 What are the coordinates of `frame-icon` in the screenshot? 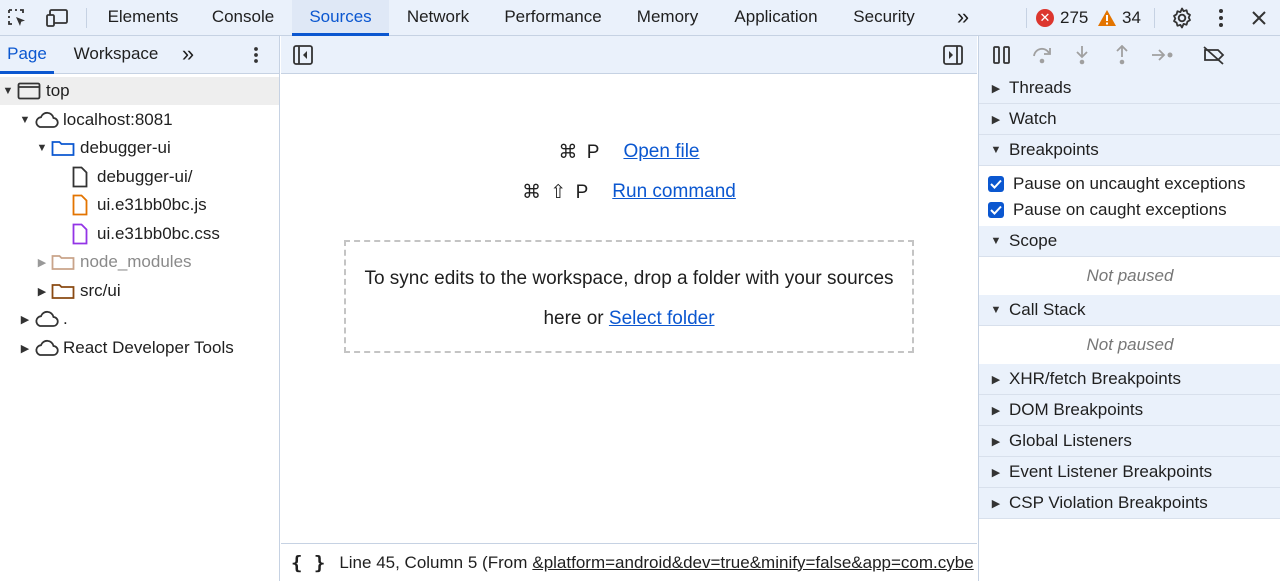 It's located at (29, 91).